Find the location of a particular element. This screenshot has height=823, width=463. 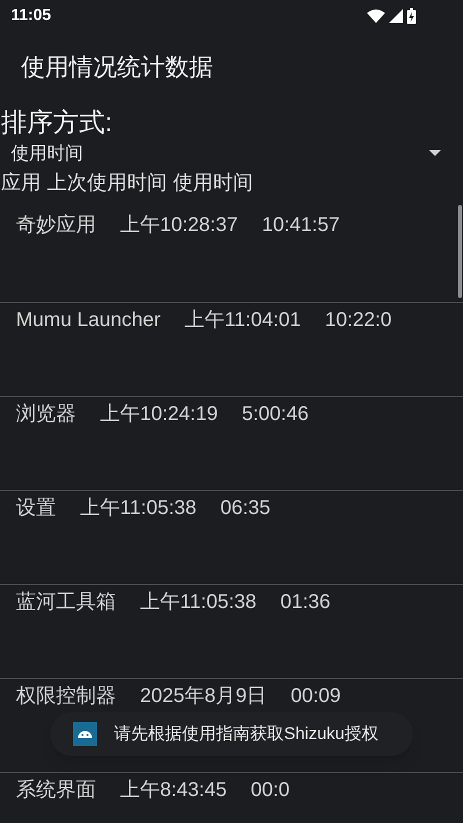

table-cell-text: 01:36 is located at coordinates (305, 602).